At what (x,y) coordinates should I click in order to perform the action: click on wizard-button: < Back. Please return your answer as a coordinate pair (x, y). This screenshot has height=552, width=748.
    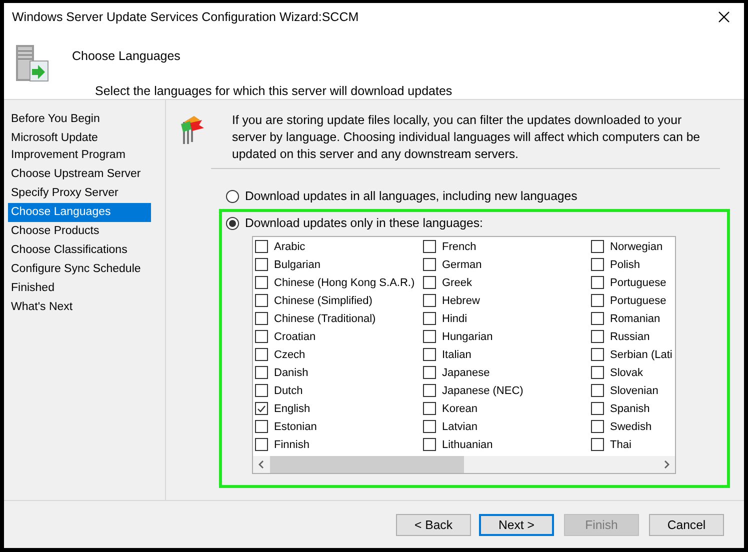
    Looking at the image, I should click on (433, 525).